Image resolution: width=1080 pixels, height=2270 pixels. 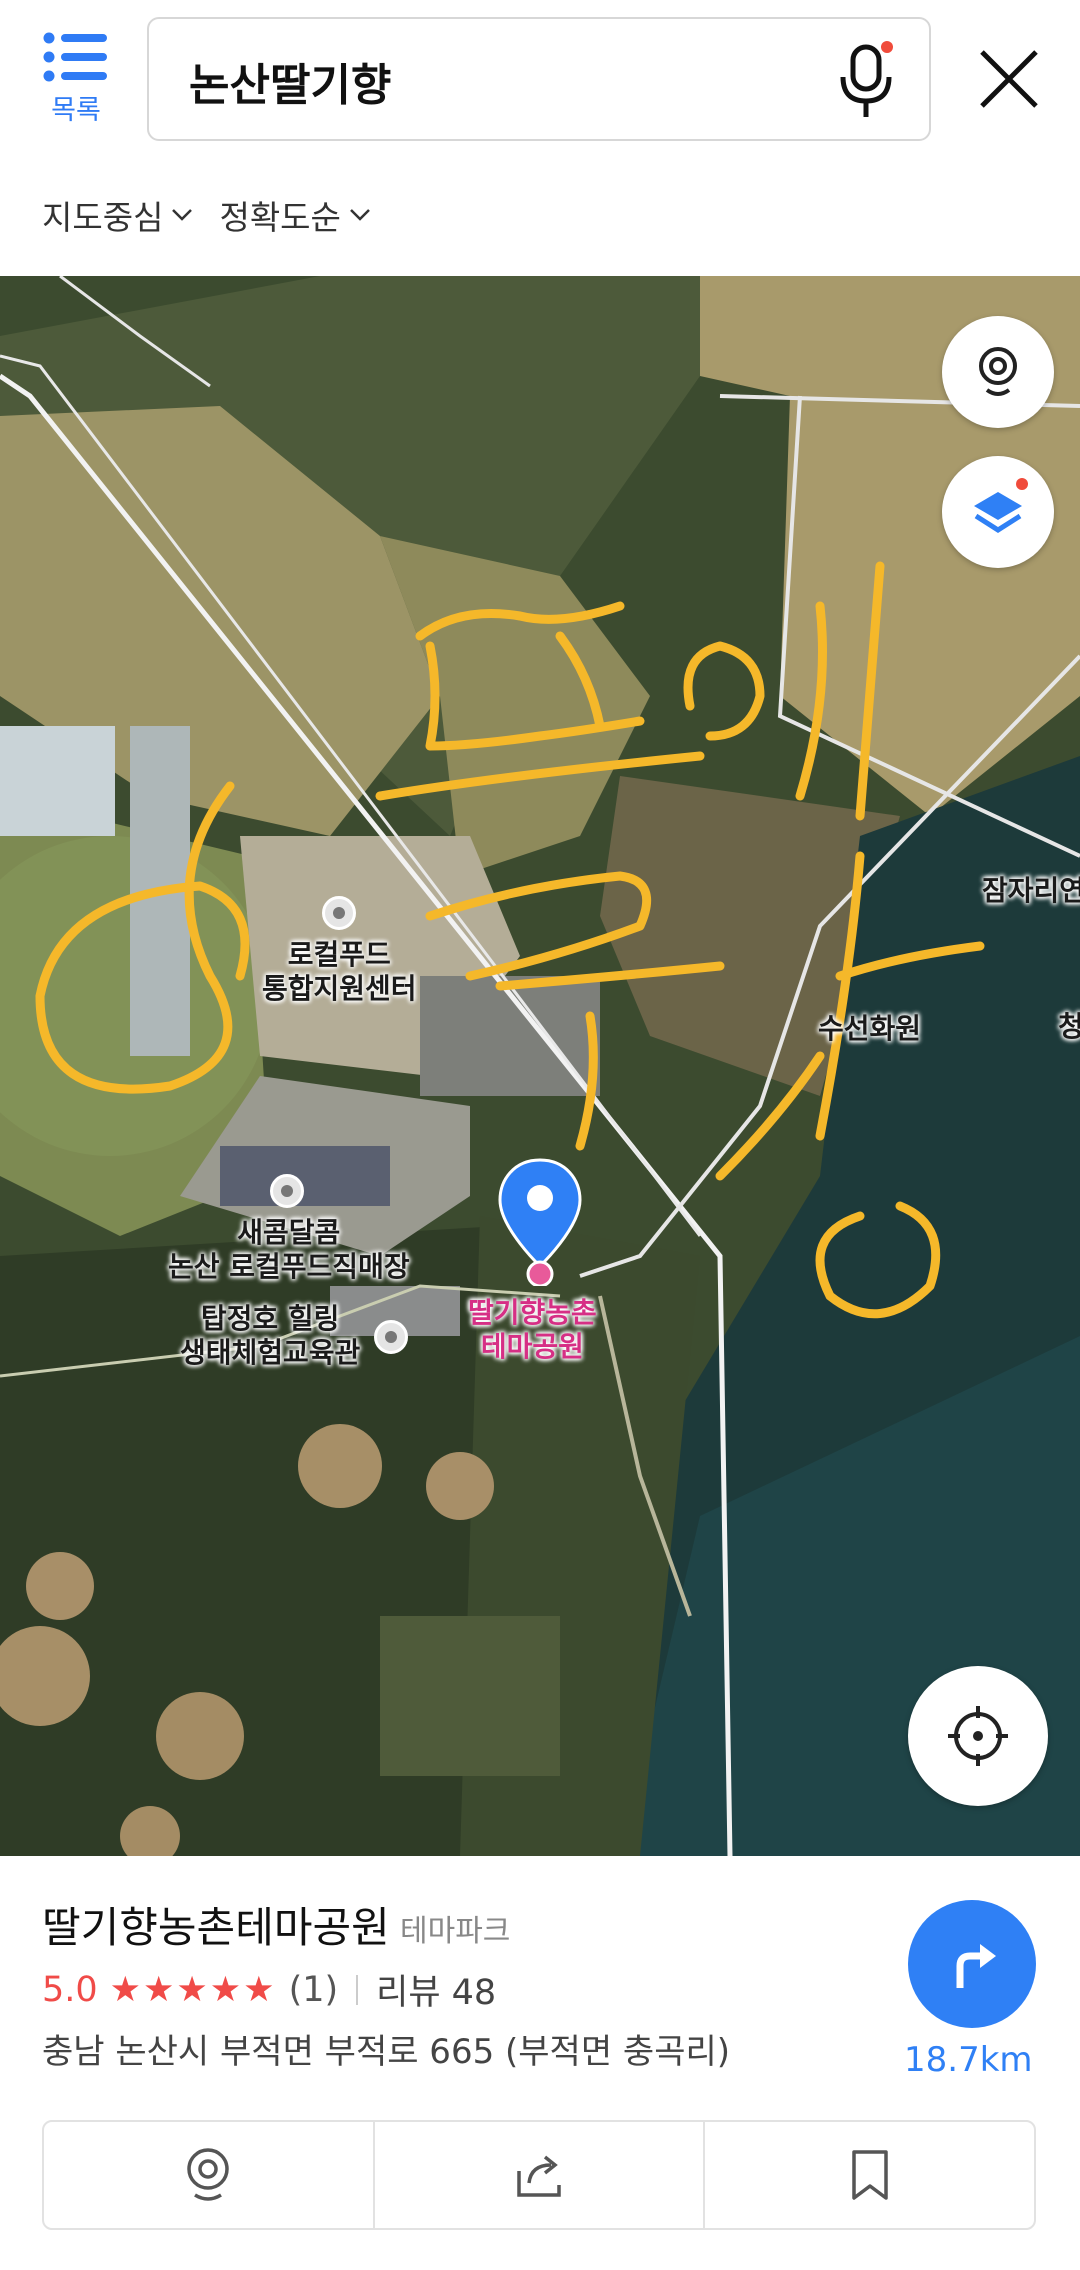 What do you see at coordinates (280, 217) in the screenshot?
I see `filter-label: 정확도순` at bounding box center [280, 217].